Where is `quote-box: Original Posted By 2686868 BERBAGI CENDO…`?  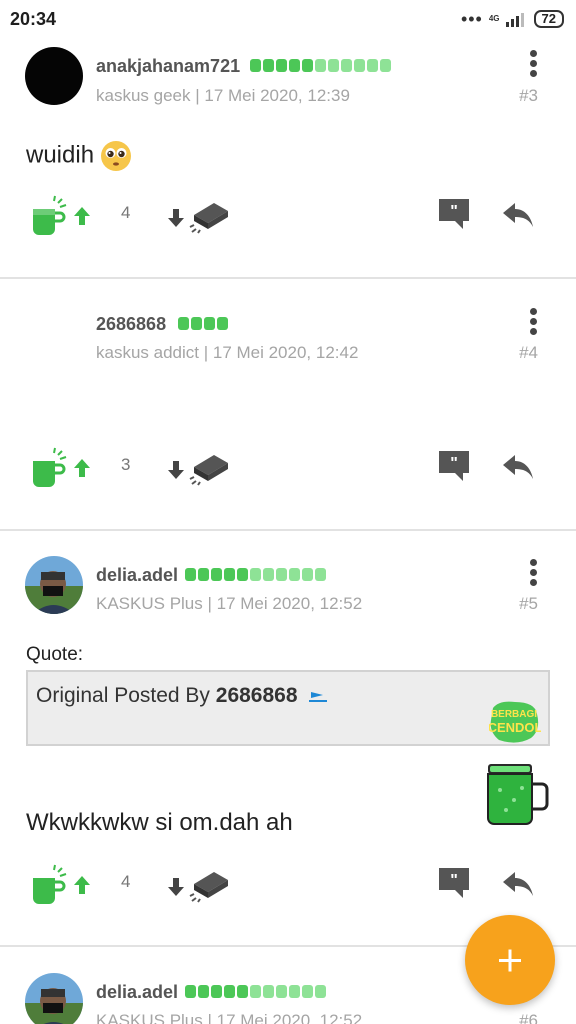
quote-box: Original Posted By 2686868 BERBAGI CENDO… is located at coordinates (288, 708).